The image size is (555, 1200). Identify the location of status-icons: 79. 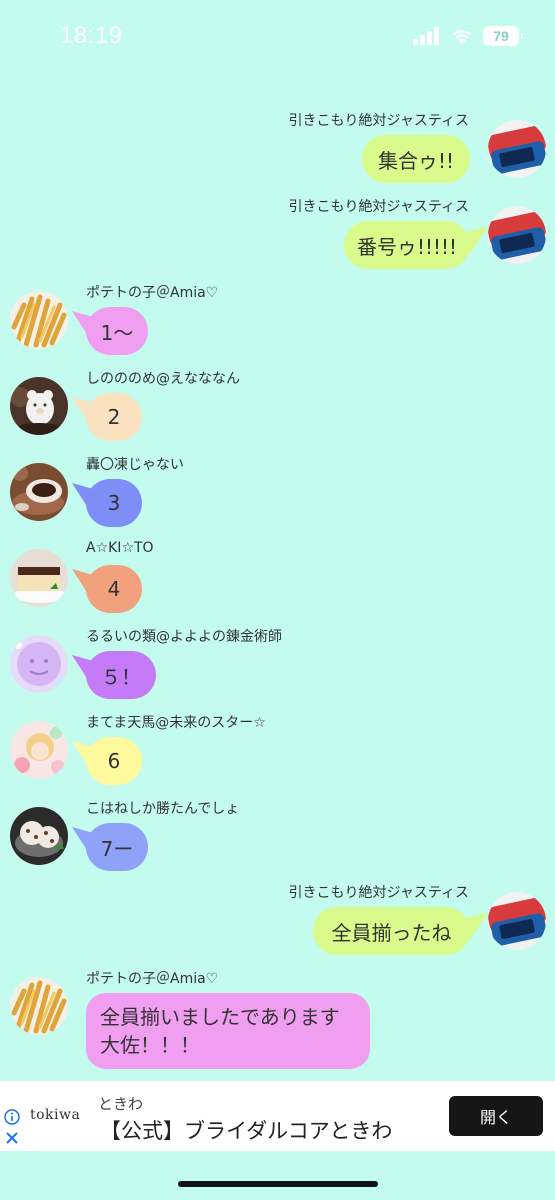
(468, 36).